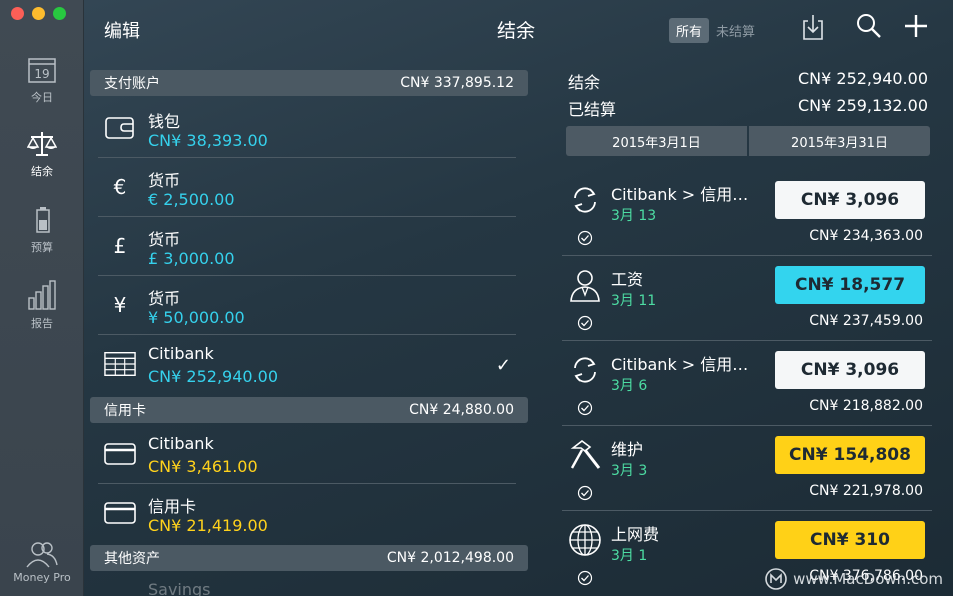 Image resolution: width=953 pixels, height=596 pixels. What do you see at coordinates (307, 187) in the screenshot?
I see `account-row-euro: € 货币 € 2,500.00` at bounding box center [307, 187].